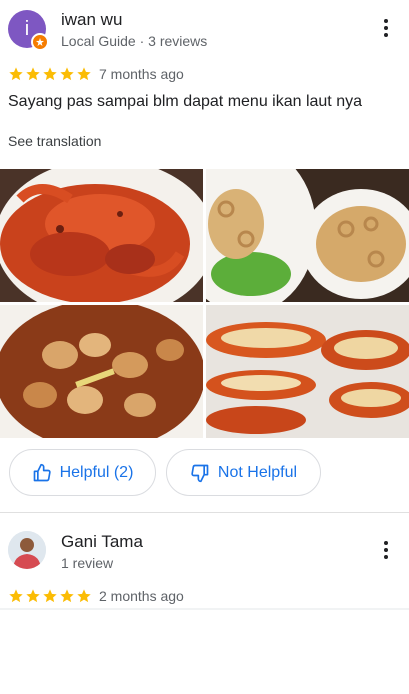  I want to click on helpful-label: Helpful (2), so click(96, 472).